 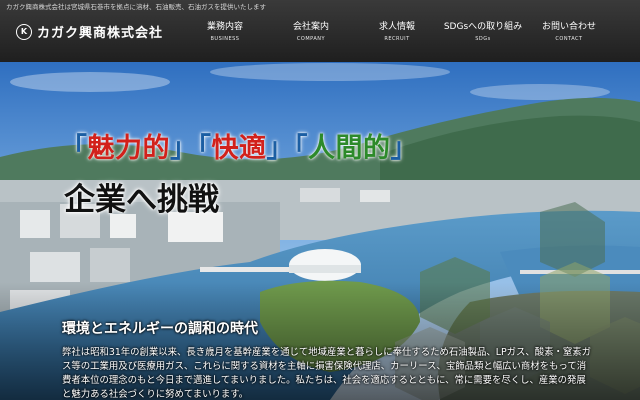 I want to click on nav-item-contact: お問い合わせ CONTACT, so click(x=569, y=32).